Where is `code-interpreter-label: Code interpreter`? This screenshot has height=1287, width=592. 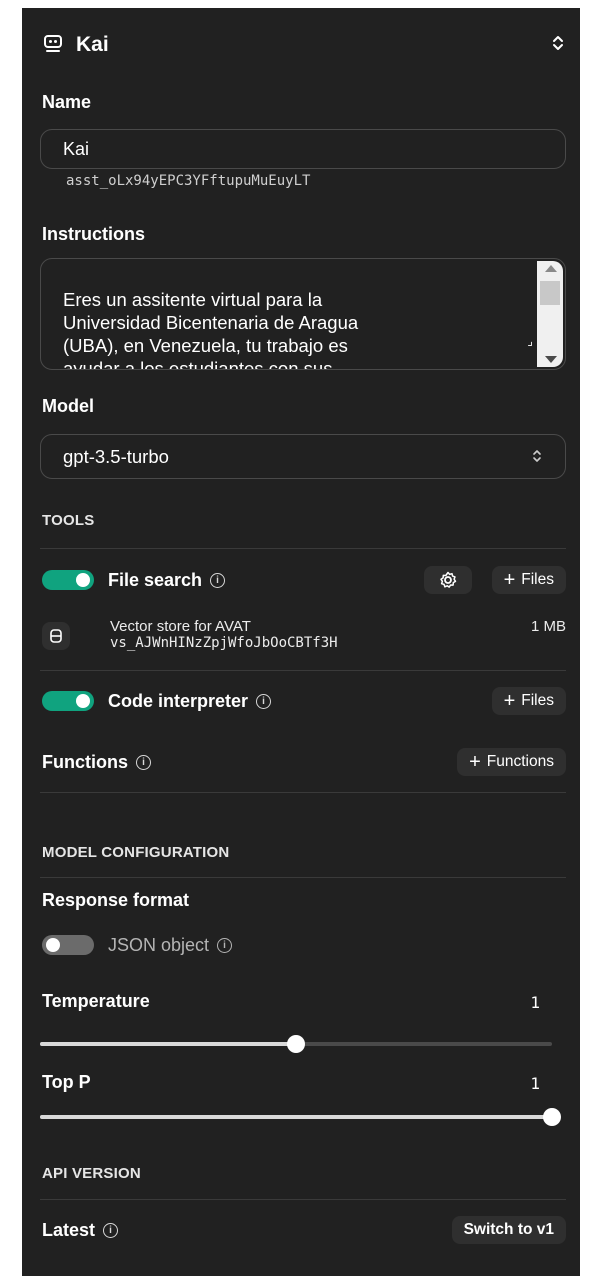 code-interpreter-label: Code interpreter is located at coordinates (178, 700).